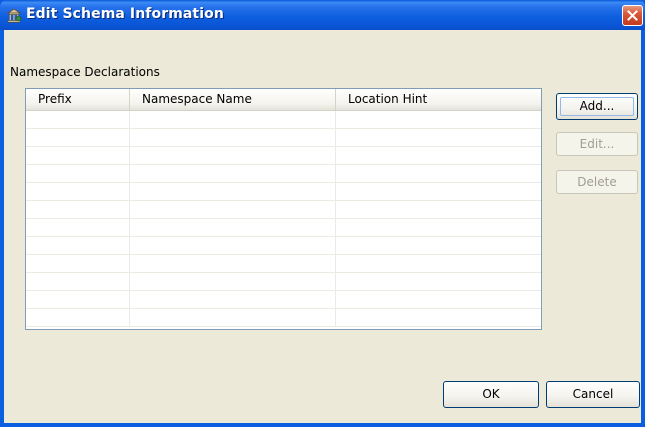 This screenshot has width=645, height=427. I want to click on delete-button-label: Delete, so click(597, 182).